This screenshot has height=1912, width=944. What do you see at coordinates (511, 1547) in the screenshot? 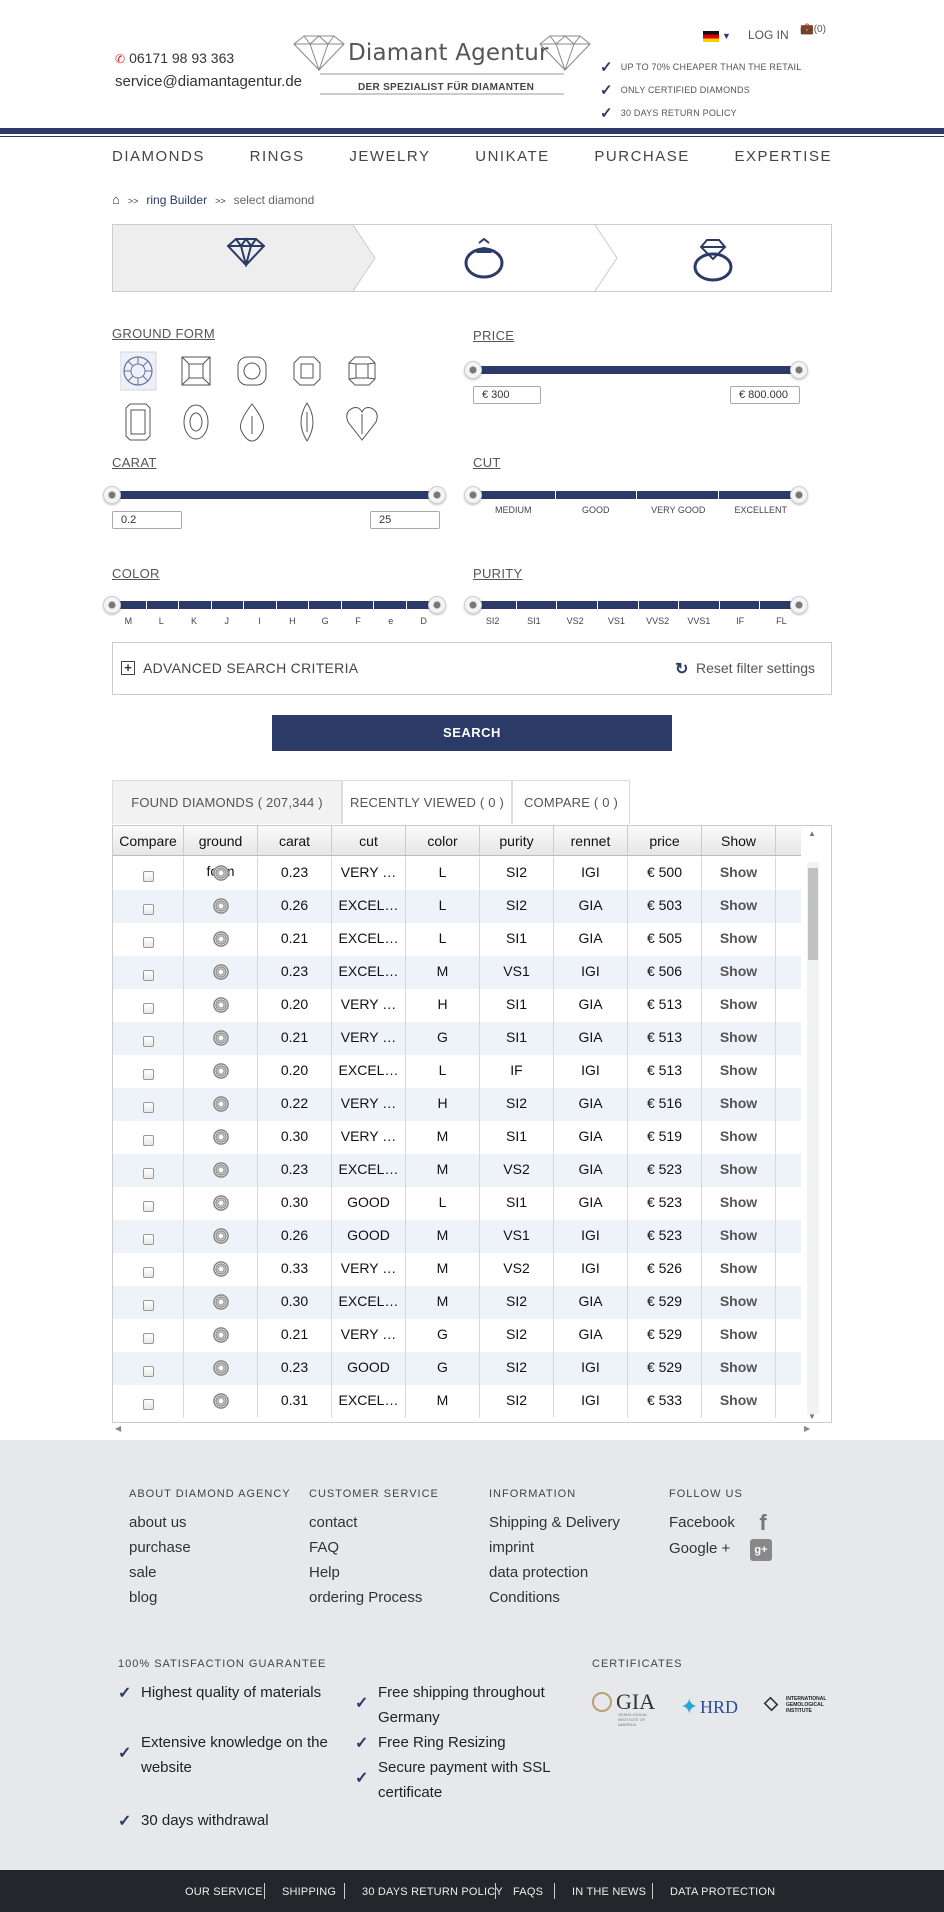
I see `footer-link: imprint` at bounding box center [511, 1547].